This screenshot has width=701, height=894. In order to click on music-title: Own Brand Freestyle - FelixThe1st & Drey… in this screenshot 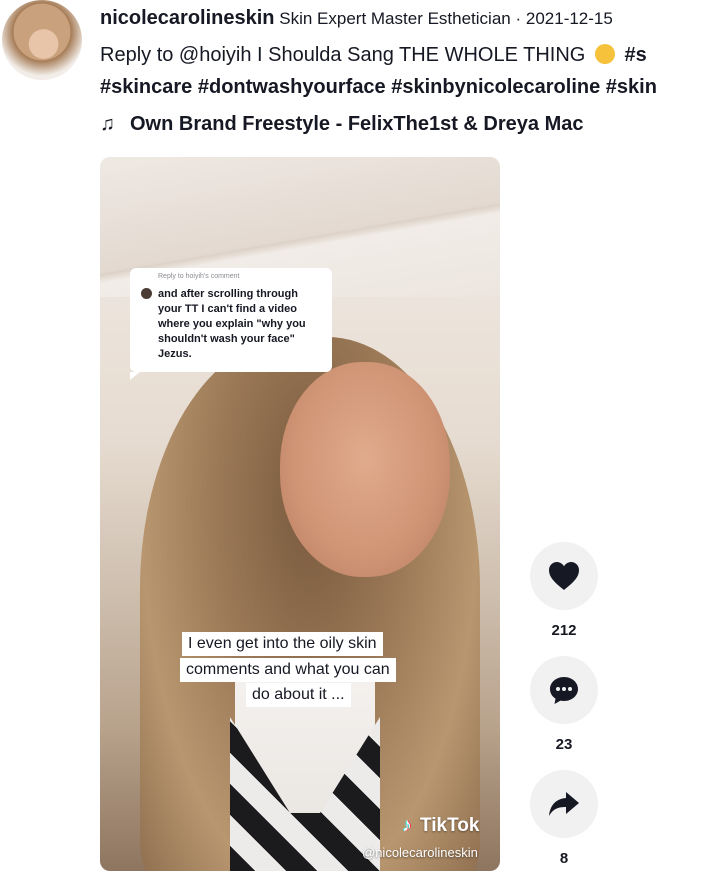, I will do `click(357, 124)`.